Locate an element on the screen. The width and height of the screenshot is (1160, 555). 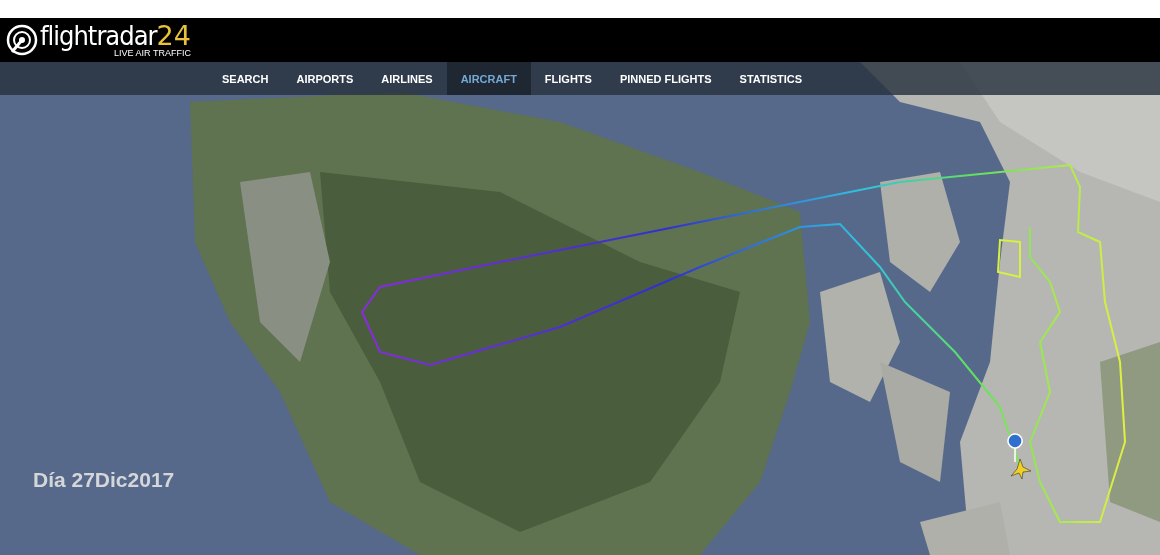
date-caption: Día 27Dic2017 is located at coordinates (104, 480).